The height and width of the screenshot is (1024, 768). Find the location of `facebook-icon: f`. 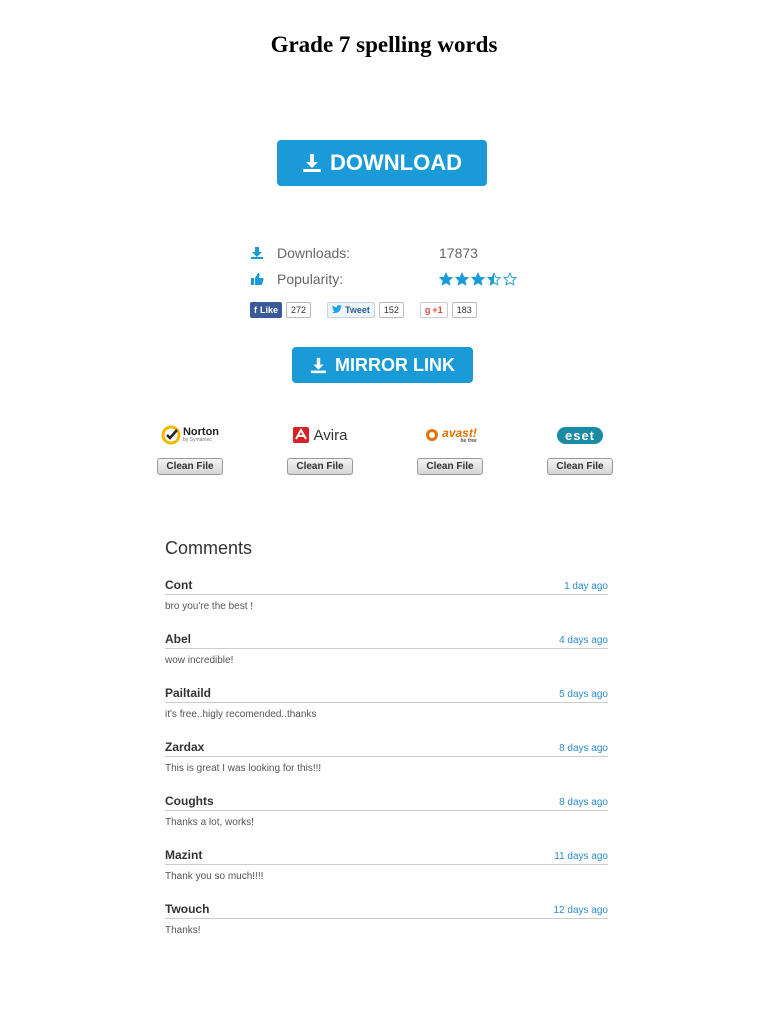

facebook-icon: f is located at coordinates (255, 310).